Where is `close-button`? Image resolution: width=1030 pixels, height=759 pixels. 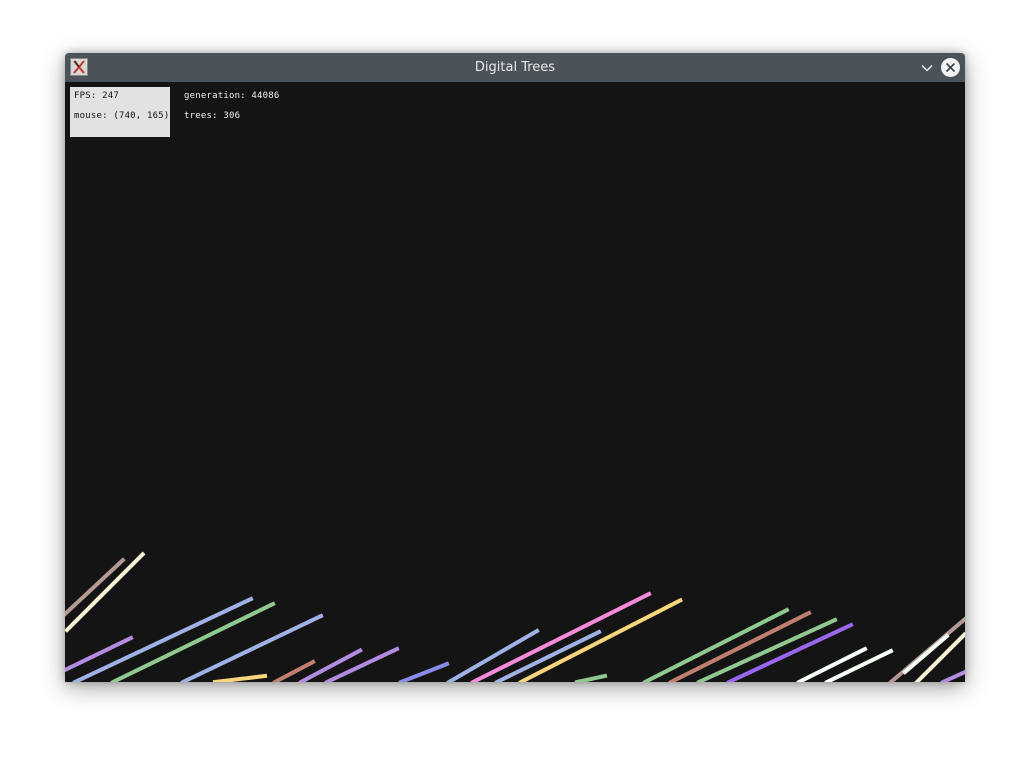 close-button is located at coordinates (950, 67).